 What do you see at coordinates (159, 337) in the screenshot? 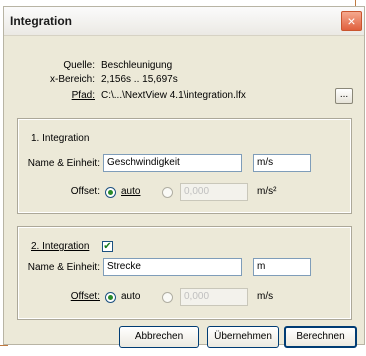
I see `cancel-button: Abbrechen` at bounding box center [159, 337].